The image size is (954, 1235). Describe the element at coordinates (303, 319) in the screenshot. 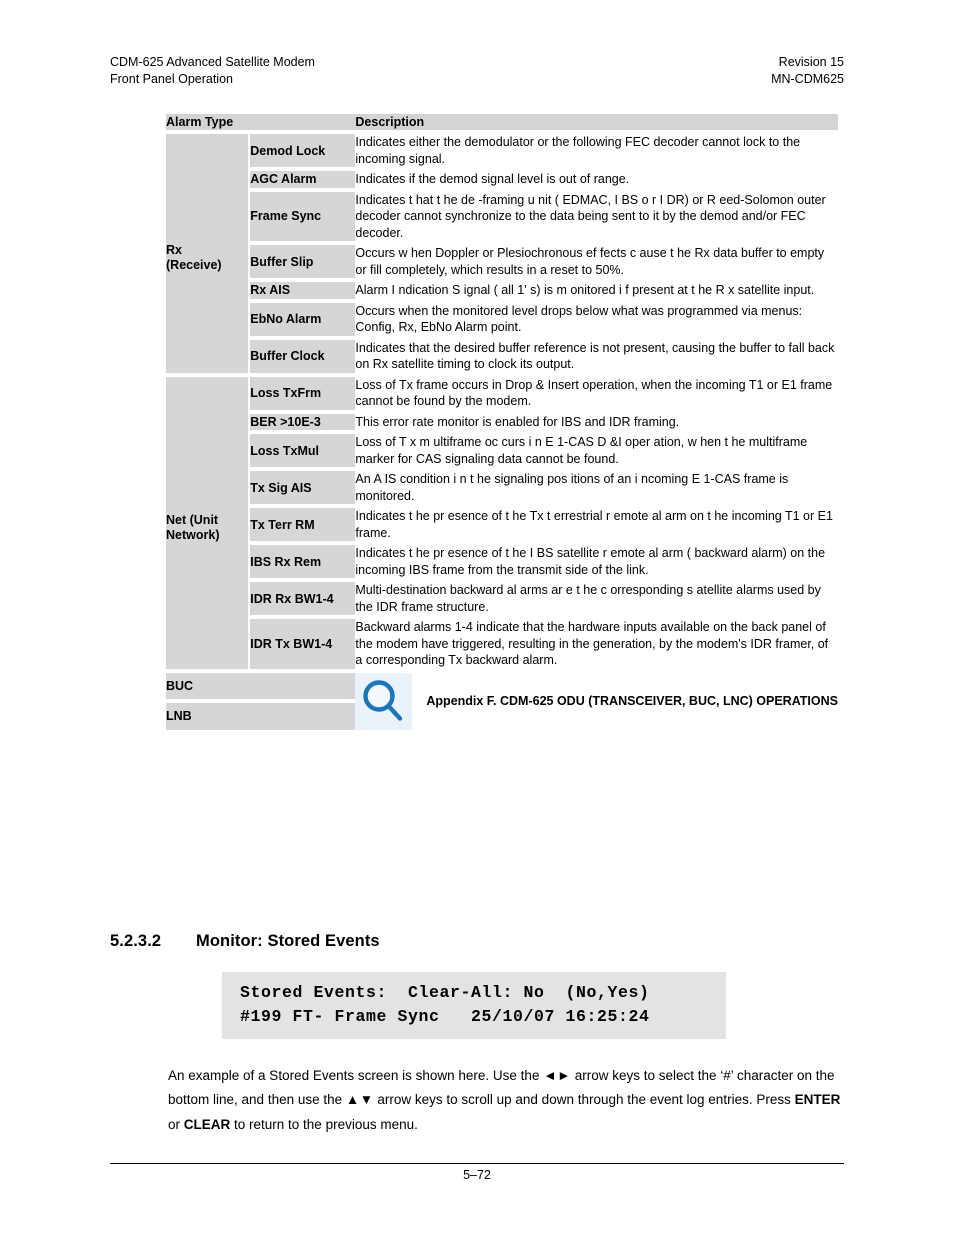

I see `alarm-name-cell: EbNo Alarm` at that location.